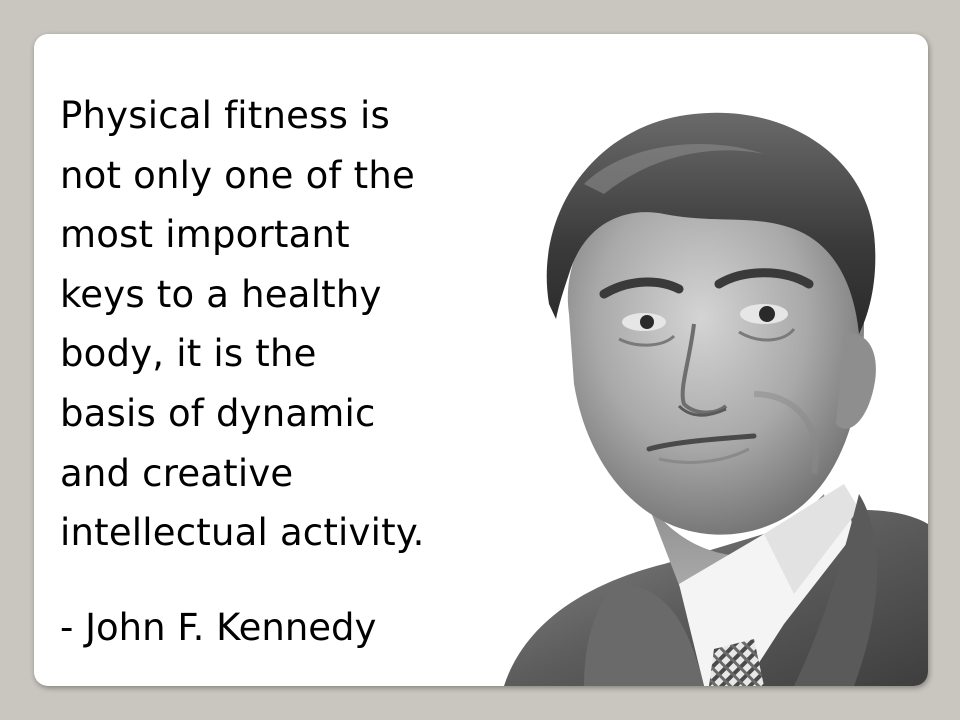  Describe the element at coordinates (221, 294) in the screenshot. I see `quote-line: keys to a healthy` at that location.